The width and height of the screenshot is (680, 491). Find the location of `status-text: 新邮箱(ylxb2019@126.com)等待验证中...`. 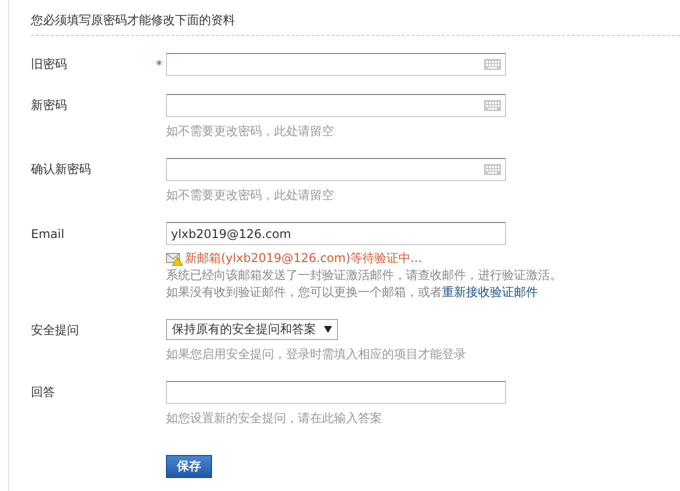

status-text: 新邮箱(ylxb2019@126.com)等待验证中... is located at coordinates (303, 258).